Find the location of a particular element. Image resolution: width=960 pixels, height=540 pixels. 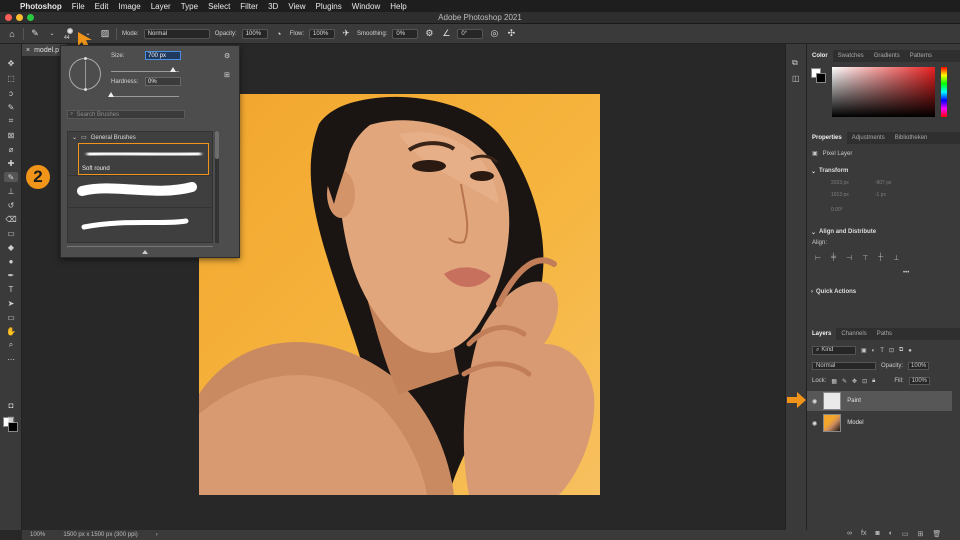

hardness-slider-handle is located at coordinates (111, 94).